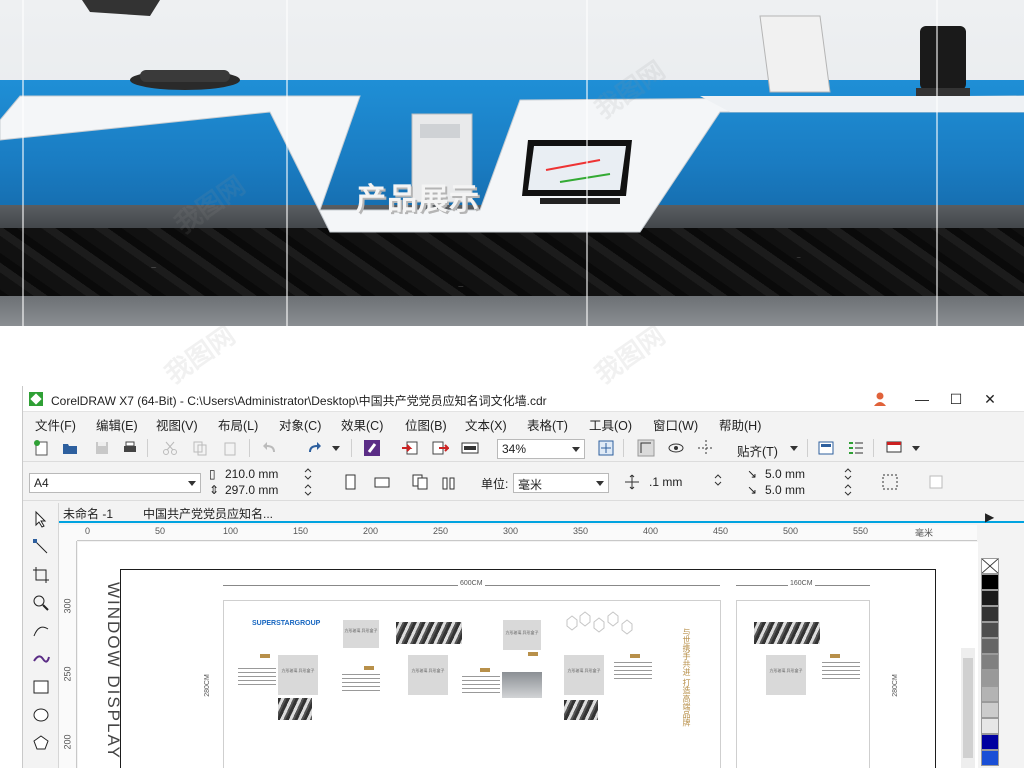  I want to click on redo-icon, so click(314, 448).